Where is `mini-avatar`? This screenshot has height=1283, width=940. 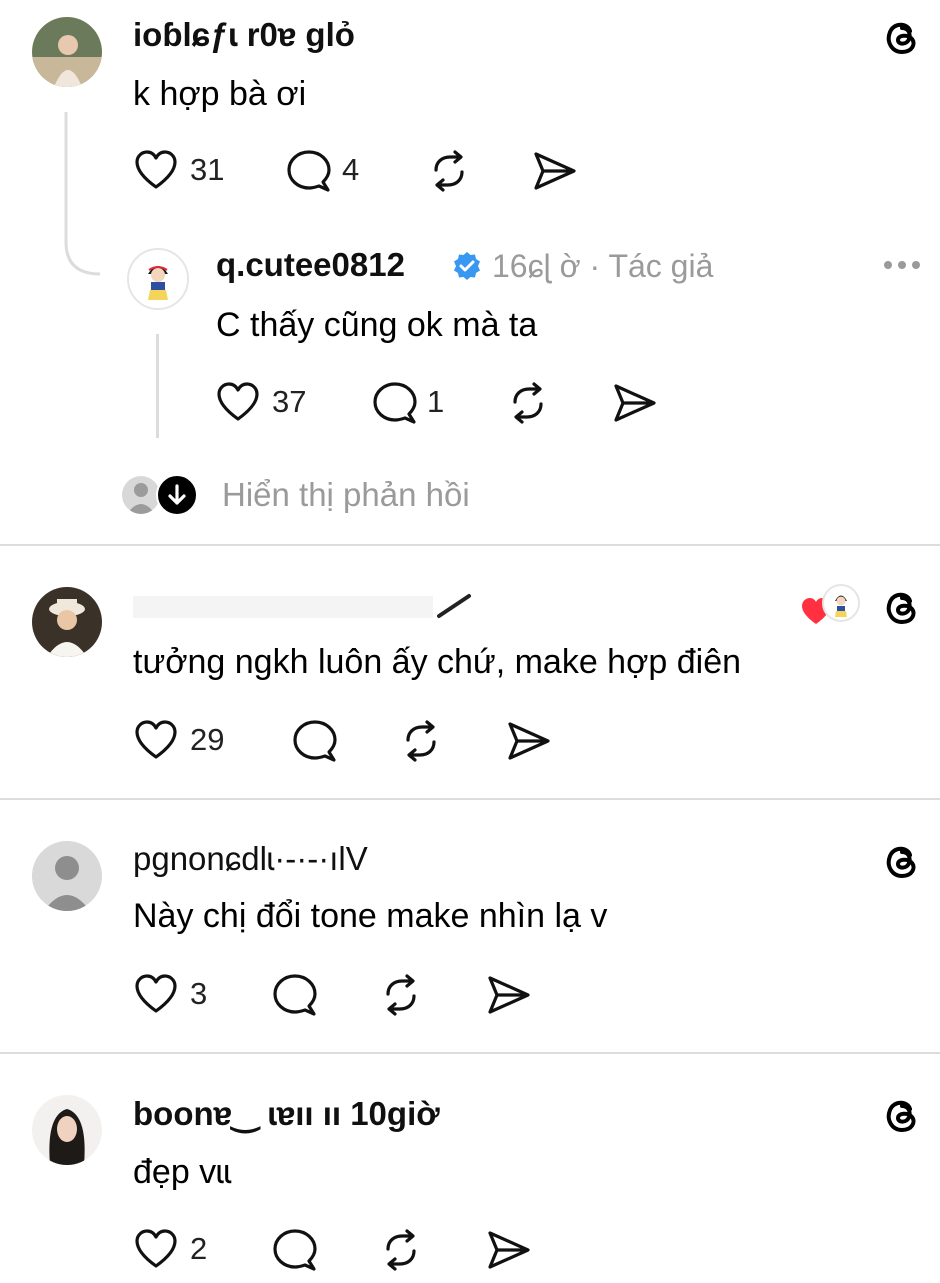 mini-avatar is located at coordinates (141, 495).